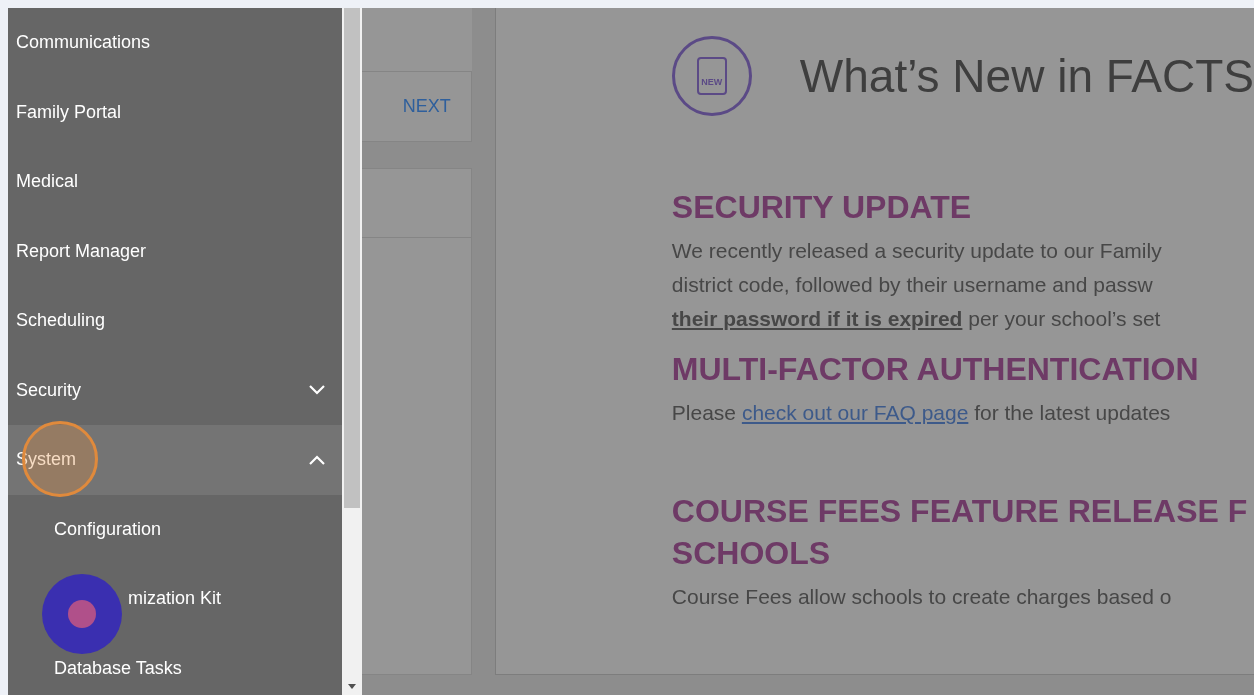 The width and height of the screenshot is (1254, 695). Describe the element at coordinates (351, 687) in the screenshot. I see `scroll-down-icon` at that location.